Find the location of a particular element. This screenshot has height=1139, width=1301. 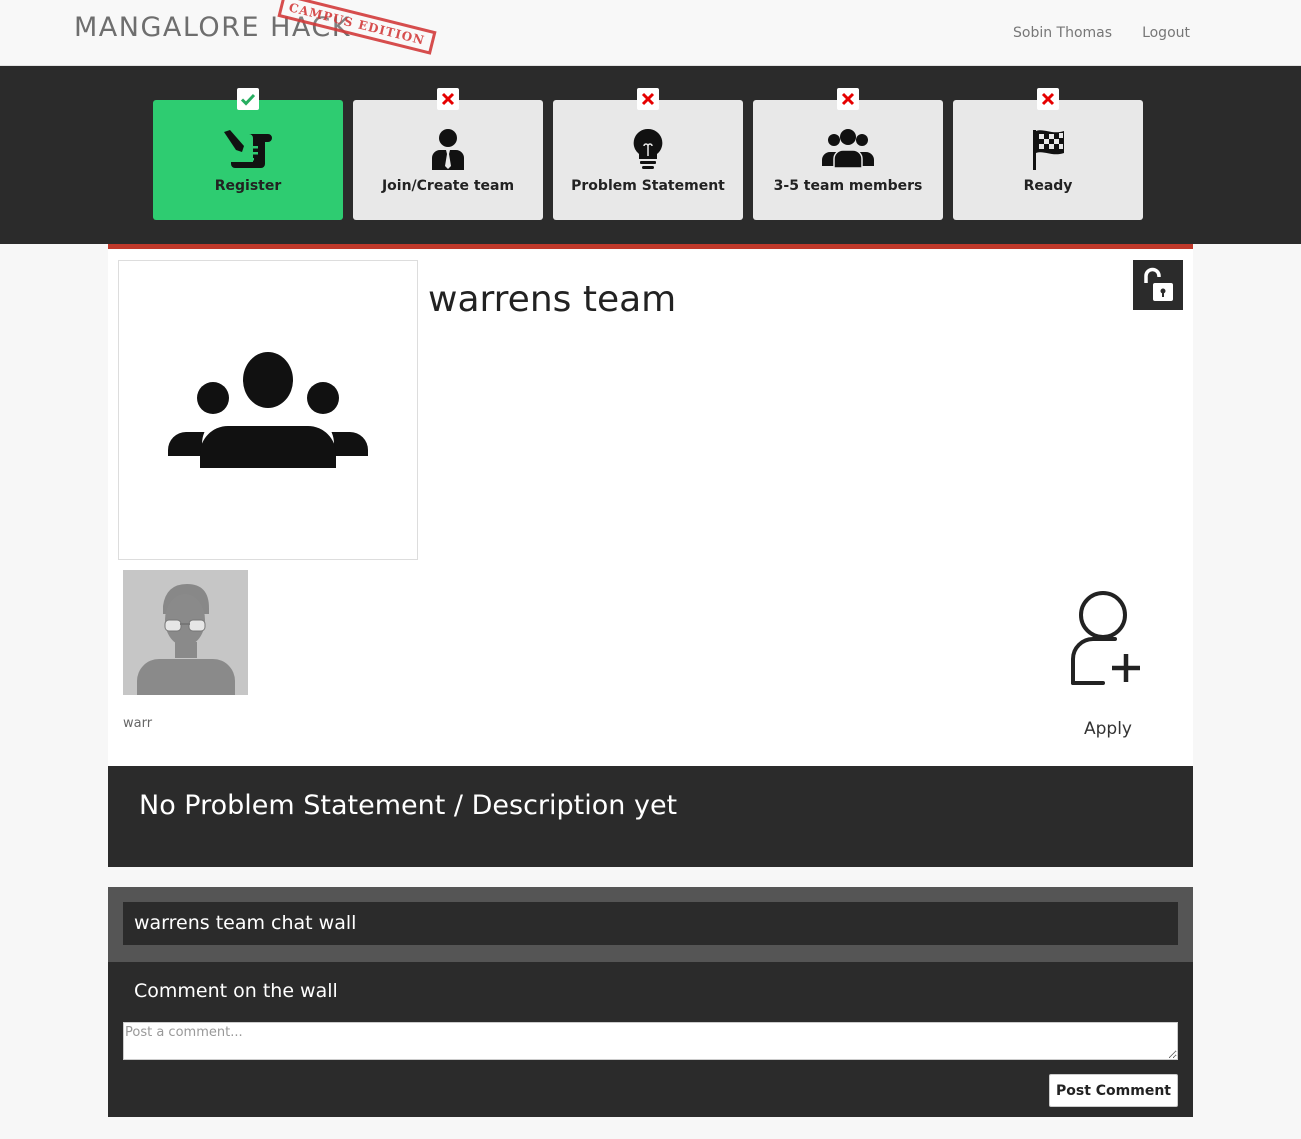

step-label: Register is located at coordinates (248, 186).